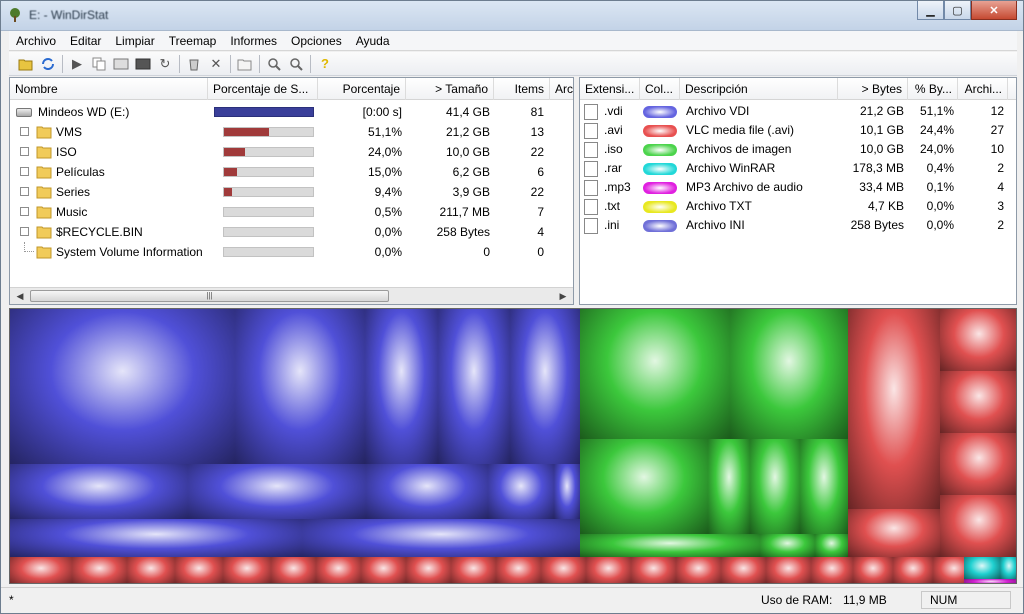  I want to click on scroll-right-icon: ▶, so click(563, 296).